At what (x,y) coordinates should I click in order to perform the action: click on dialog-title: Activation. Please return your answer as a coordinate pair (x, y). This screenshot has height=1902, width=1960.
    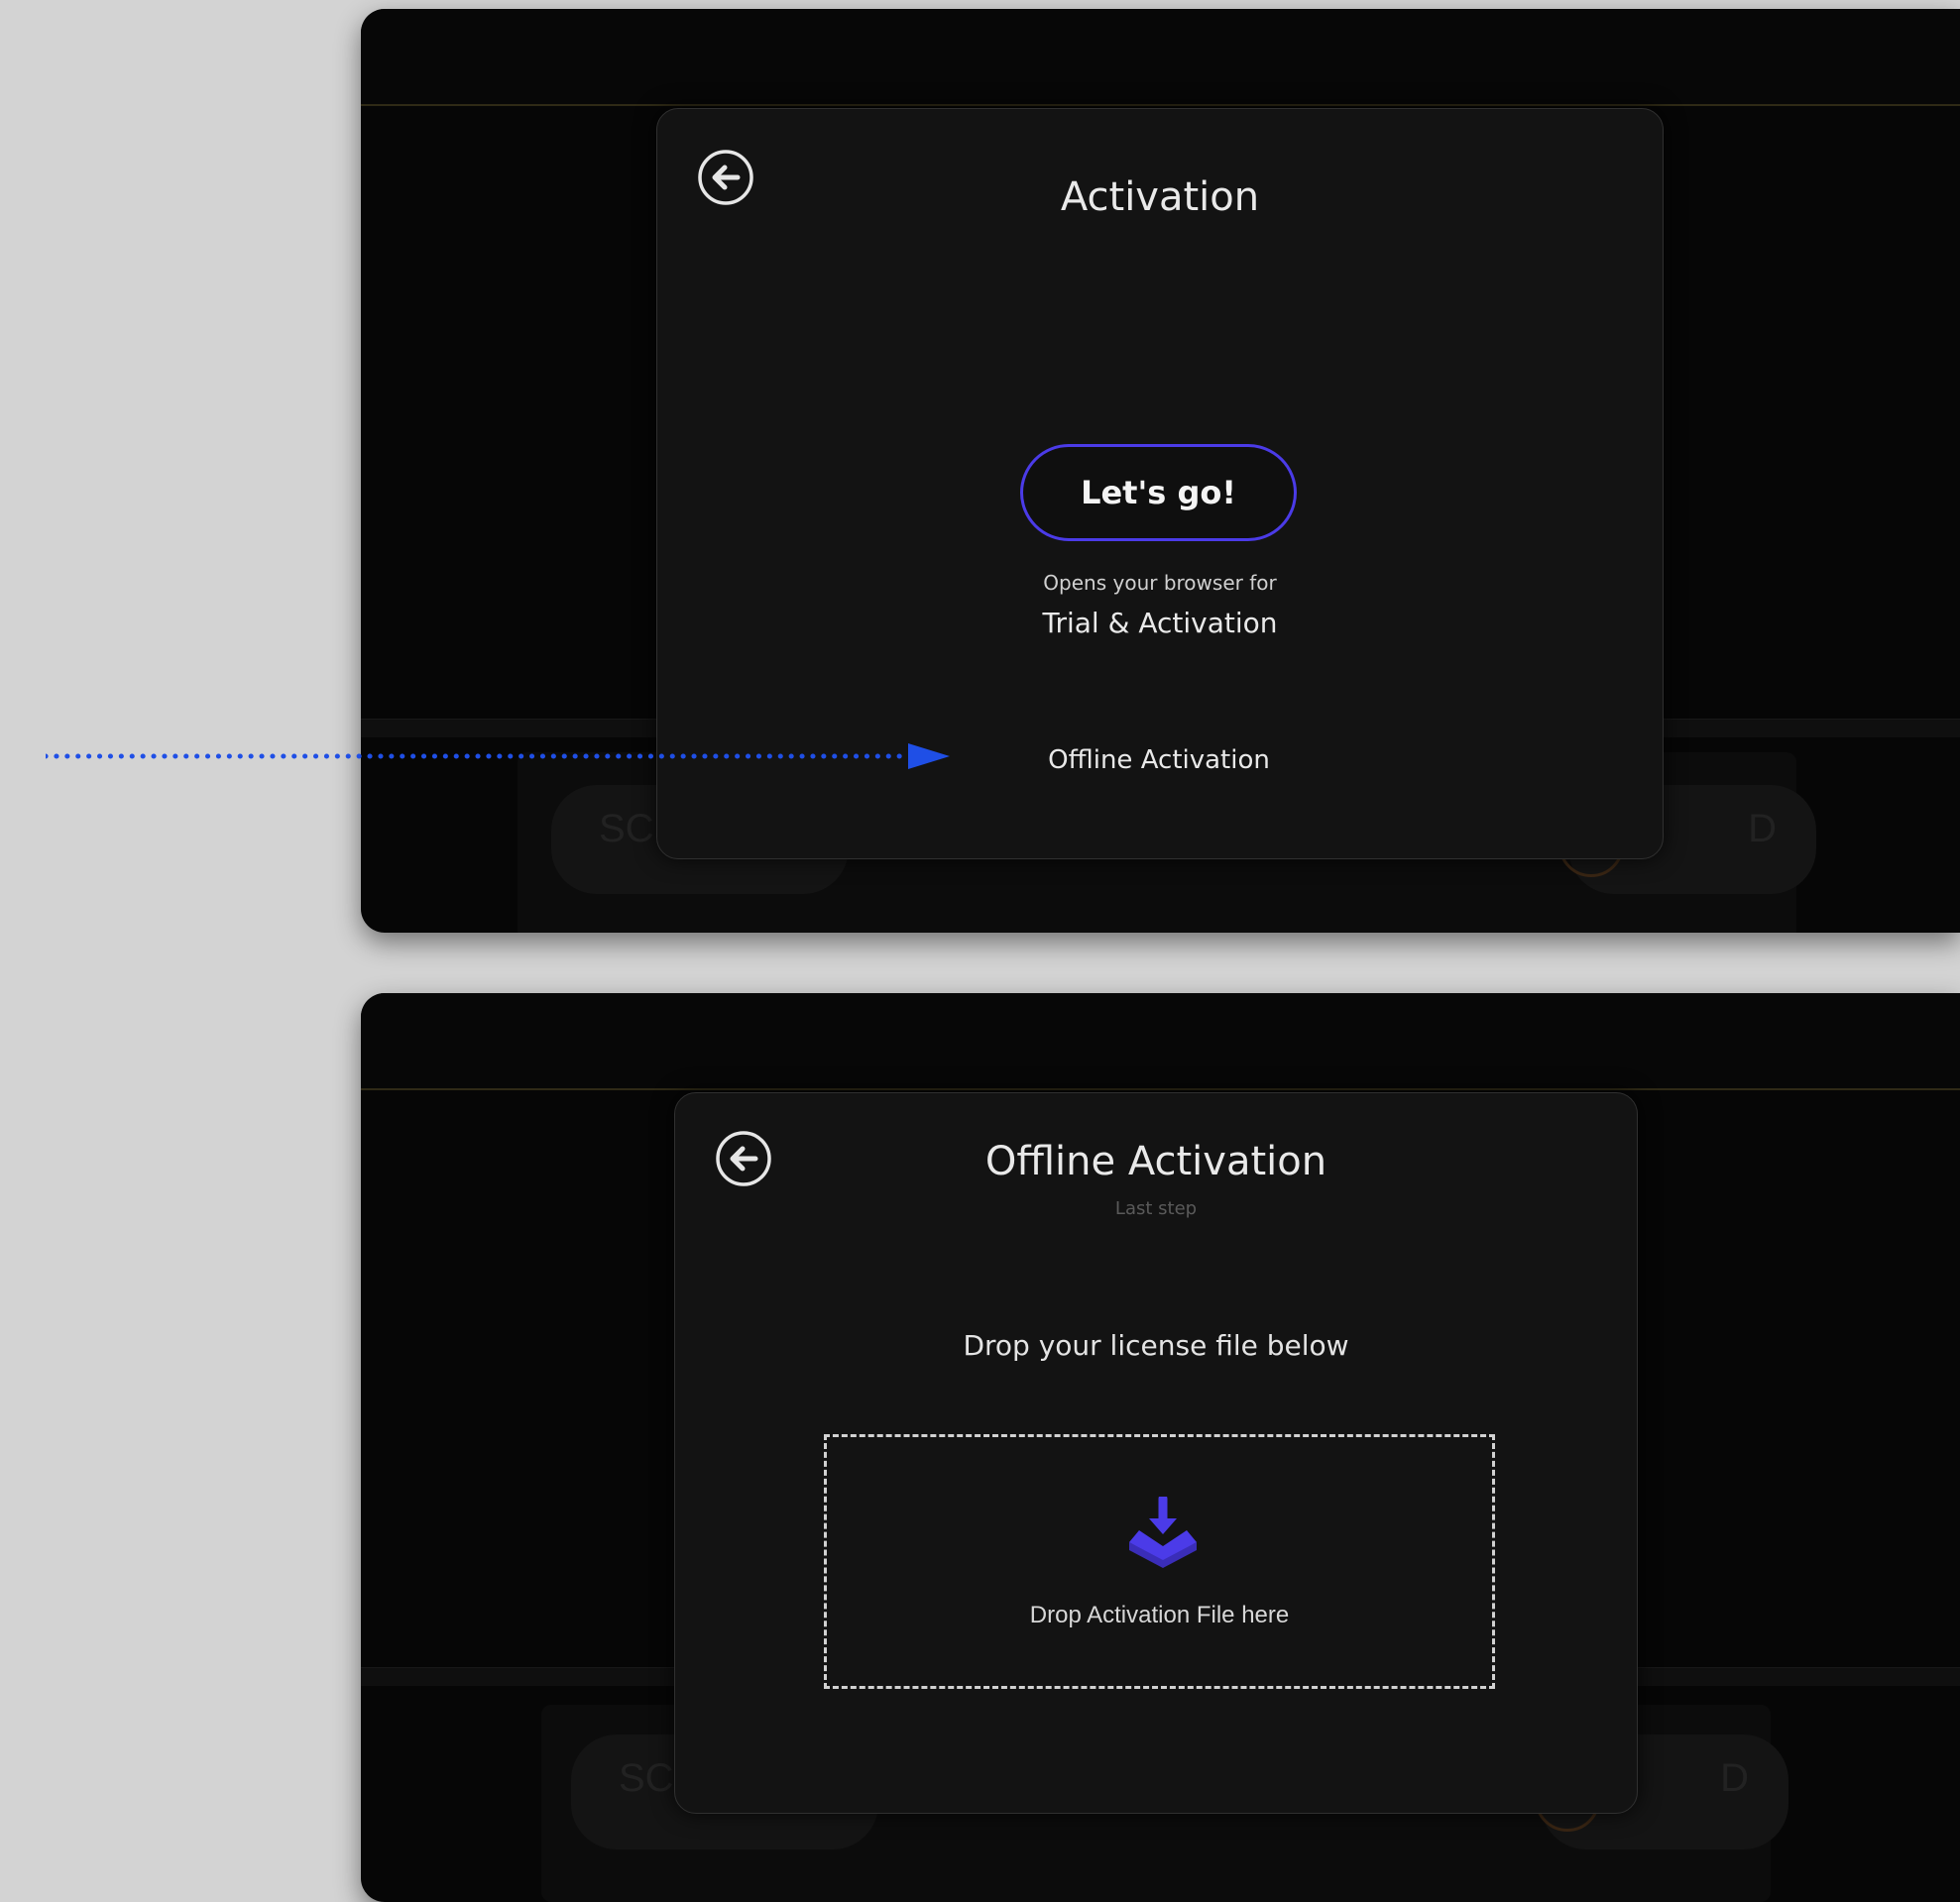
    Looking at the image, I should click on (1160, 197).